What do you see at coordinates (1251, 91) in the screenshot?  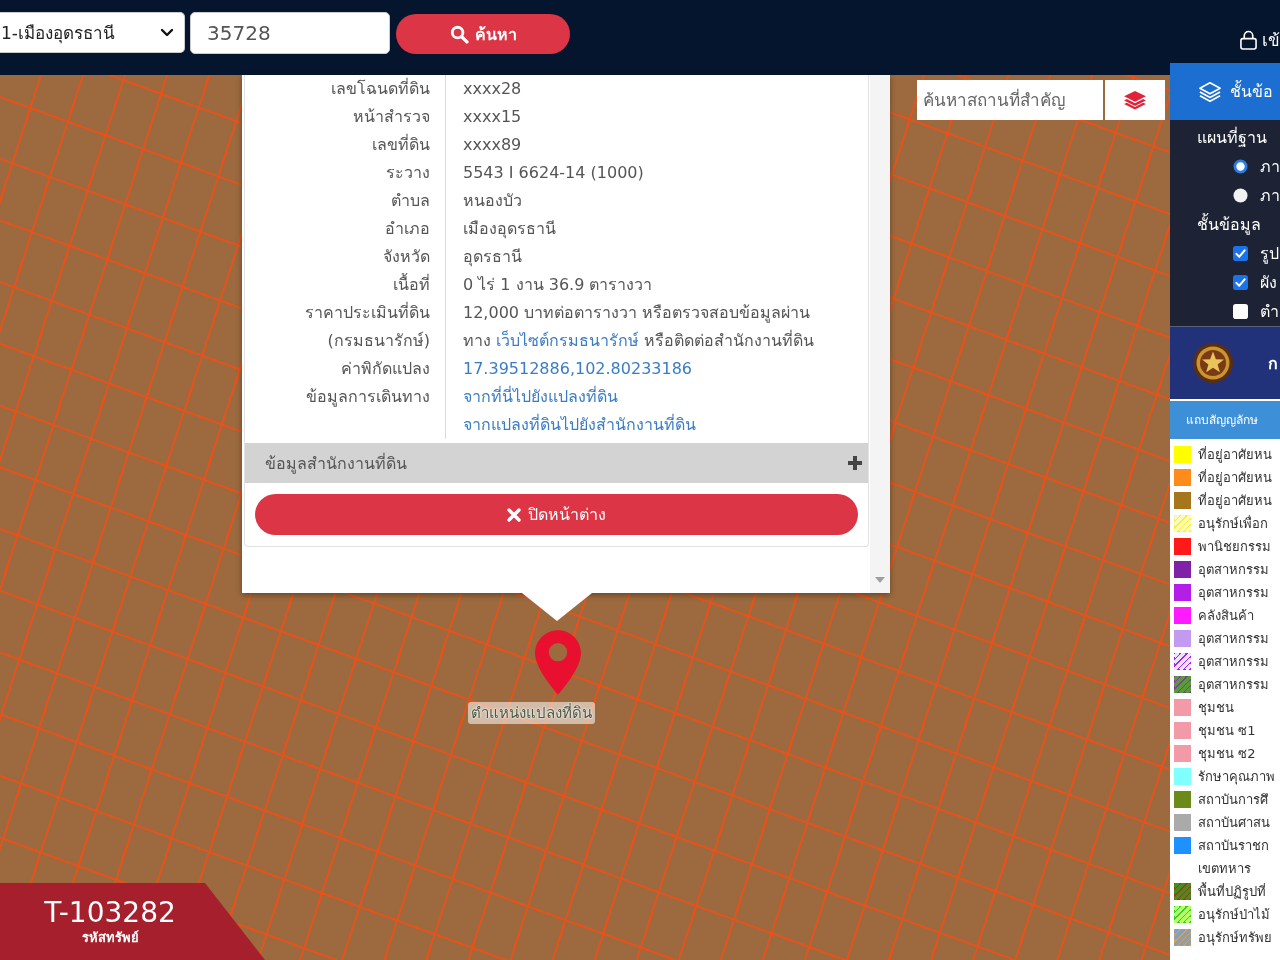 I see `layer-panel-title: ชั้นข้อ` at bounding box center [1251, 91].